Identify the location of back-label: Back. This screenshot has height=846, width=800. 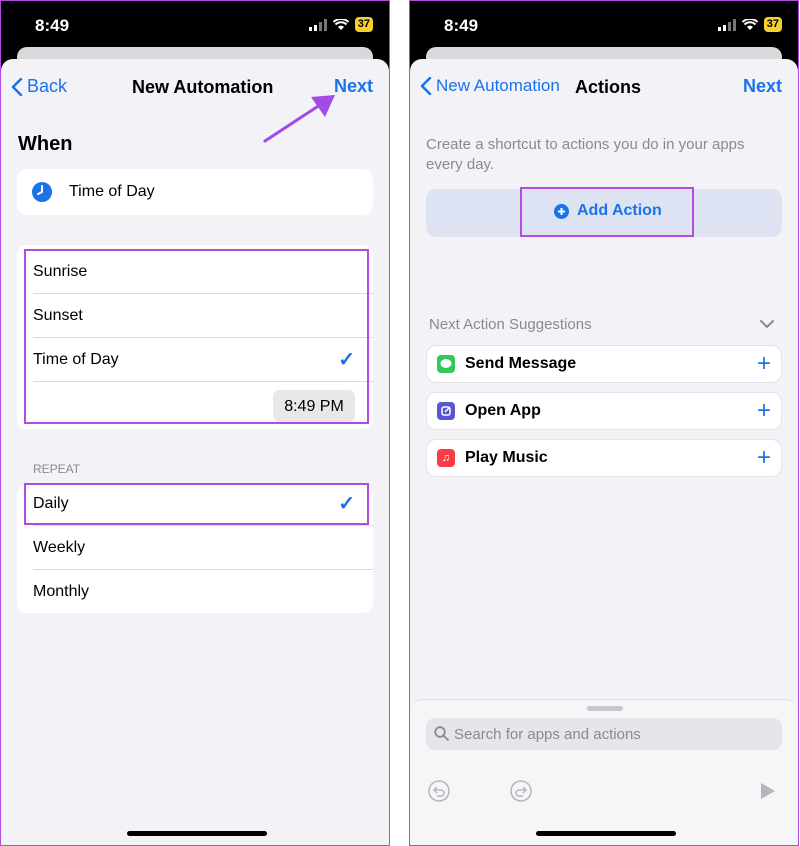
(47, 86).